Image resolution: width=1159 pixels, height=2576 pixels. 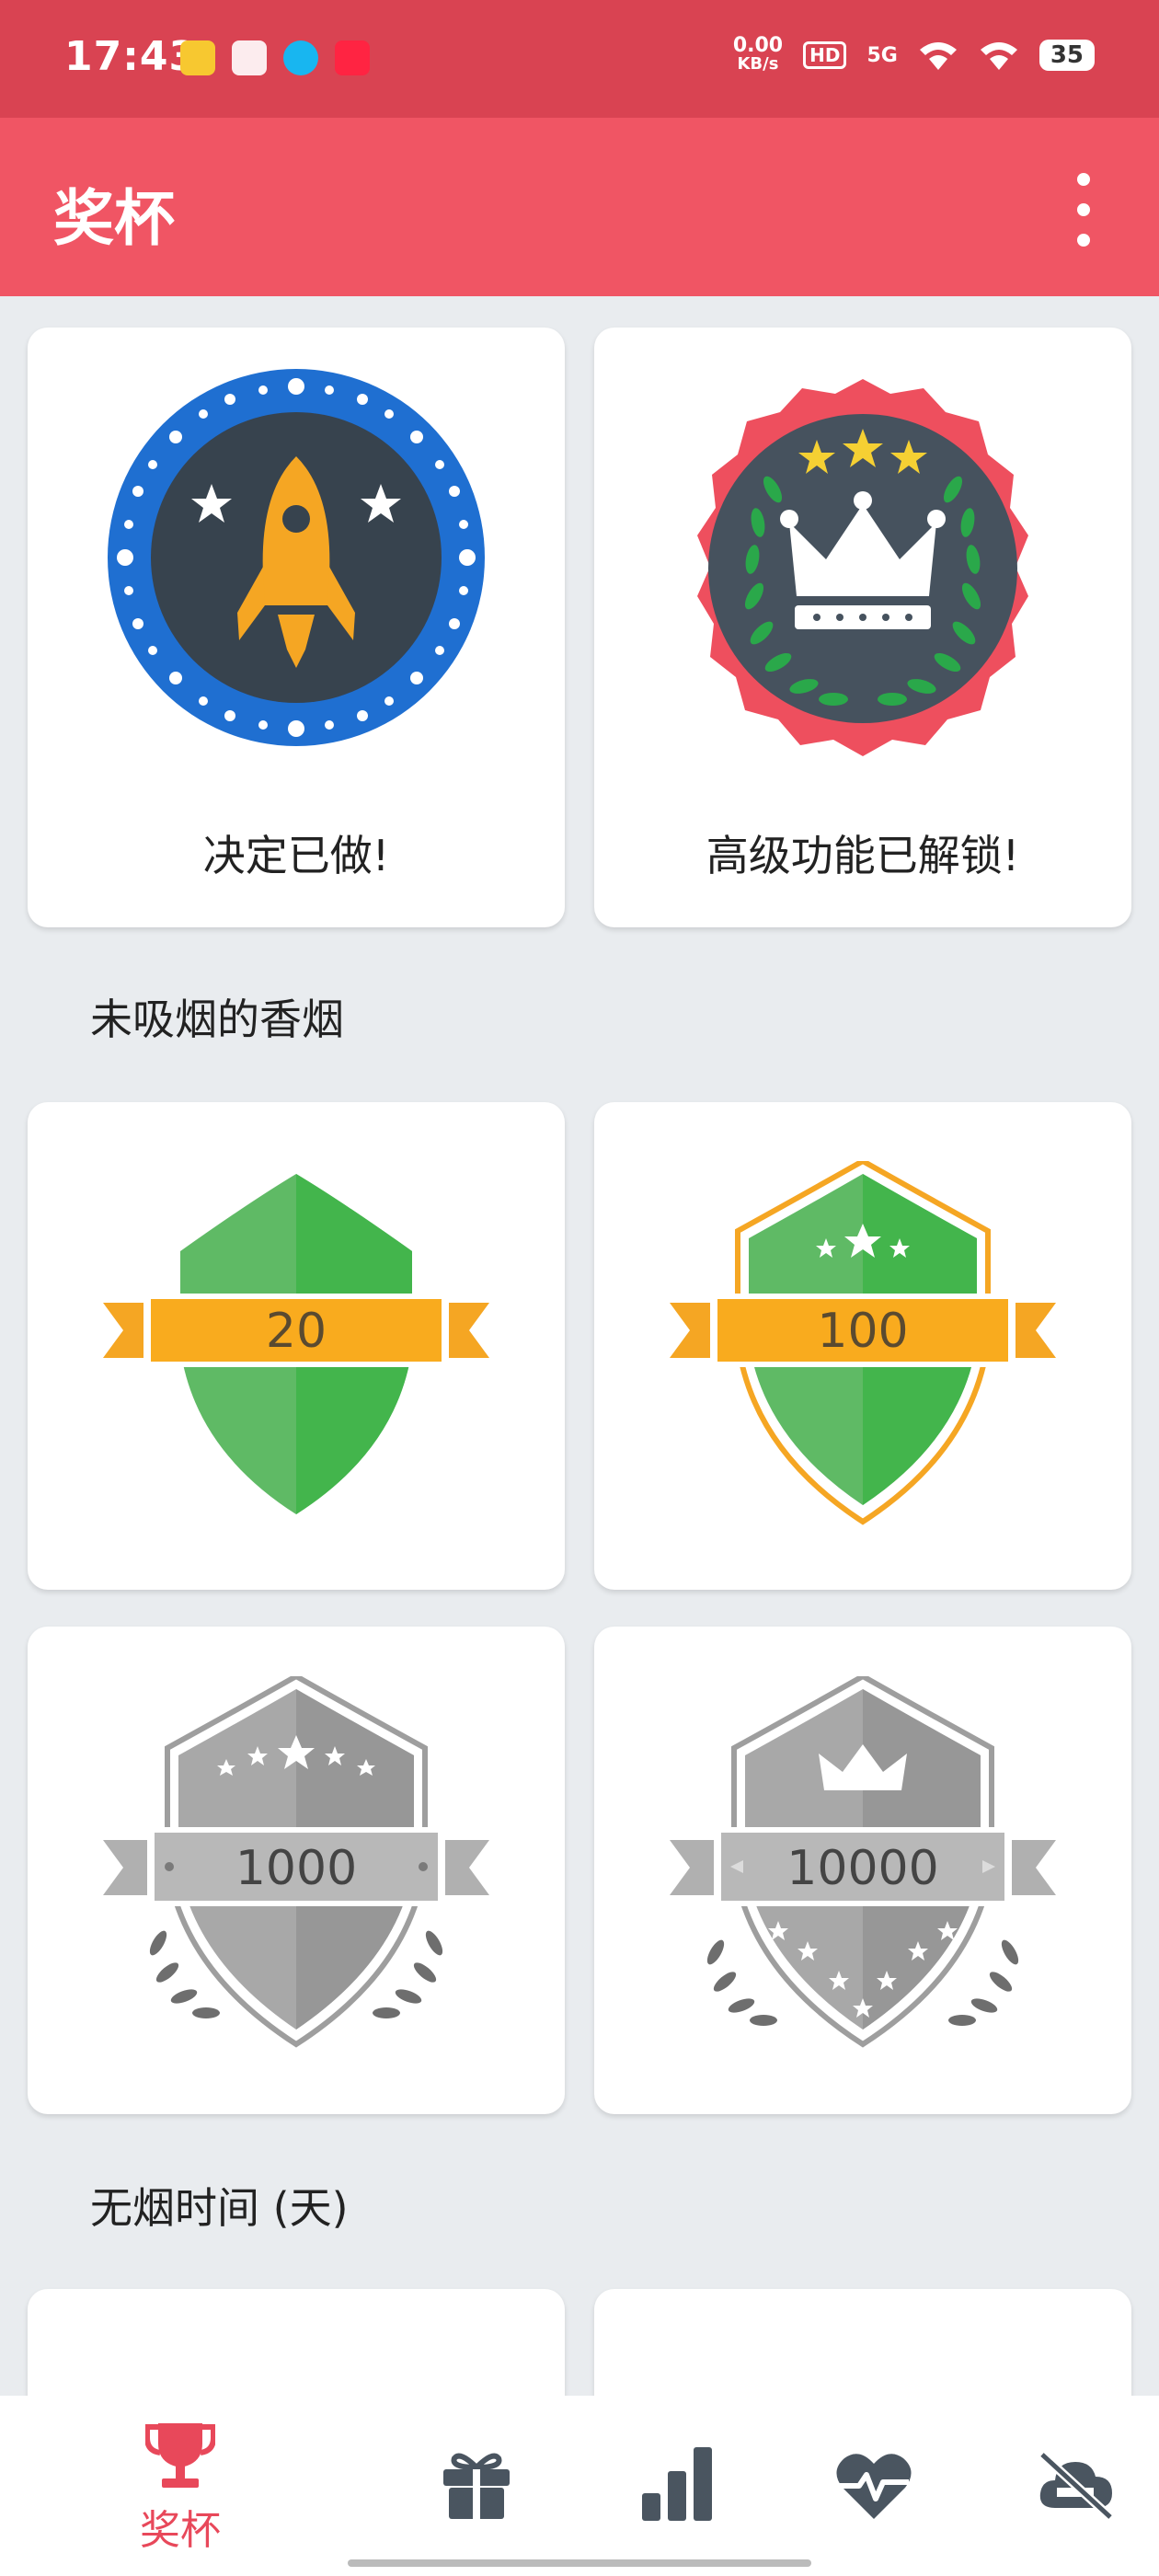 I want to click on badge-value: 20, so click(x=296, y=1331).